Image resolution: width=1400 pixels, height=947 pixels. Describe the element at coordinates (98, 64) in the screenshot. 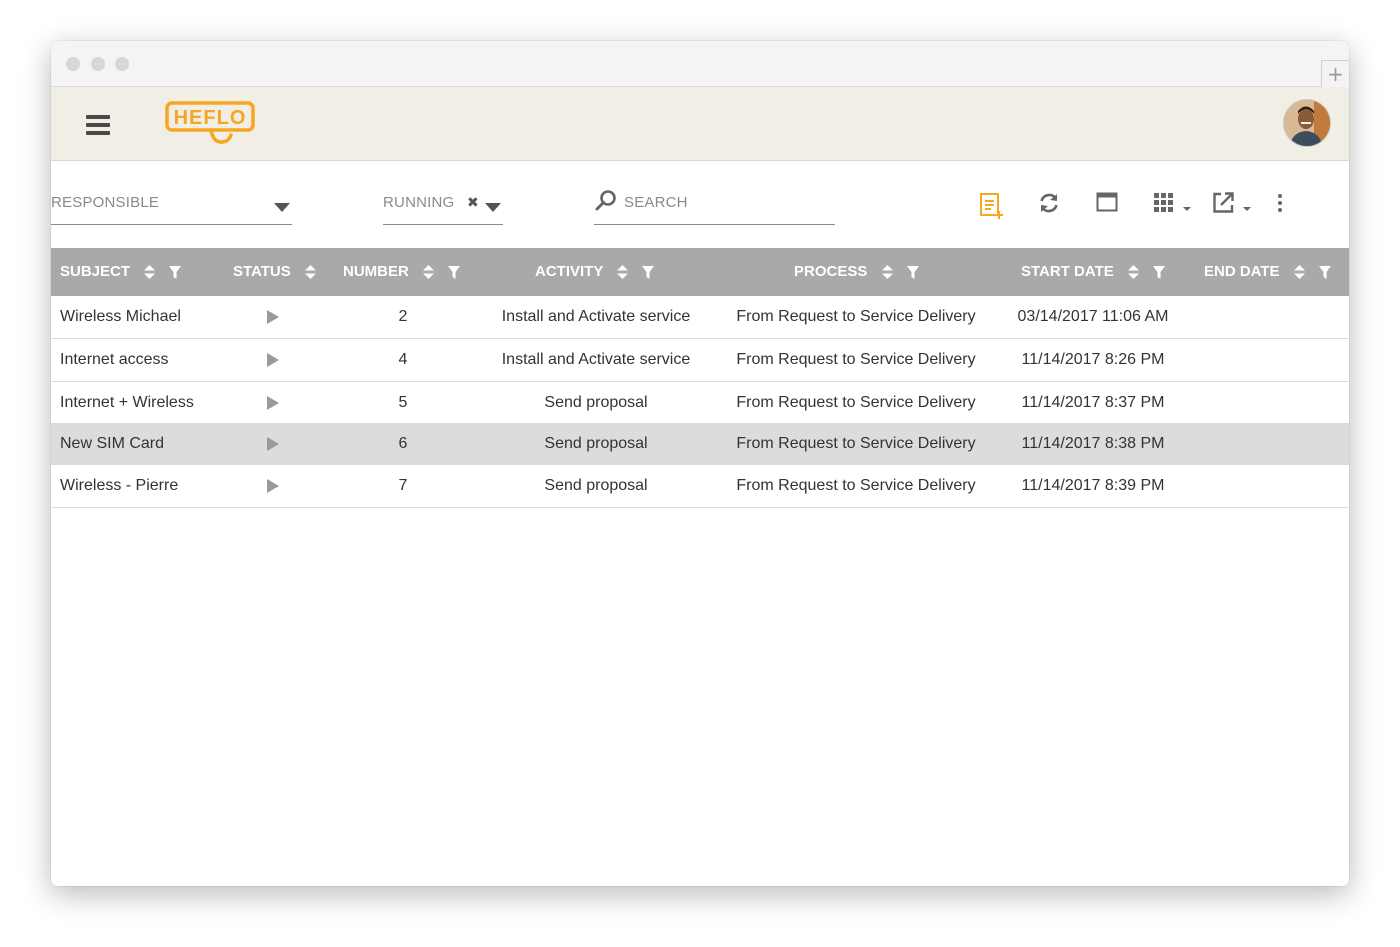

I see `minimize-window-dot` at that location.